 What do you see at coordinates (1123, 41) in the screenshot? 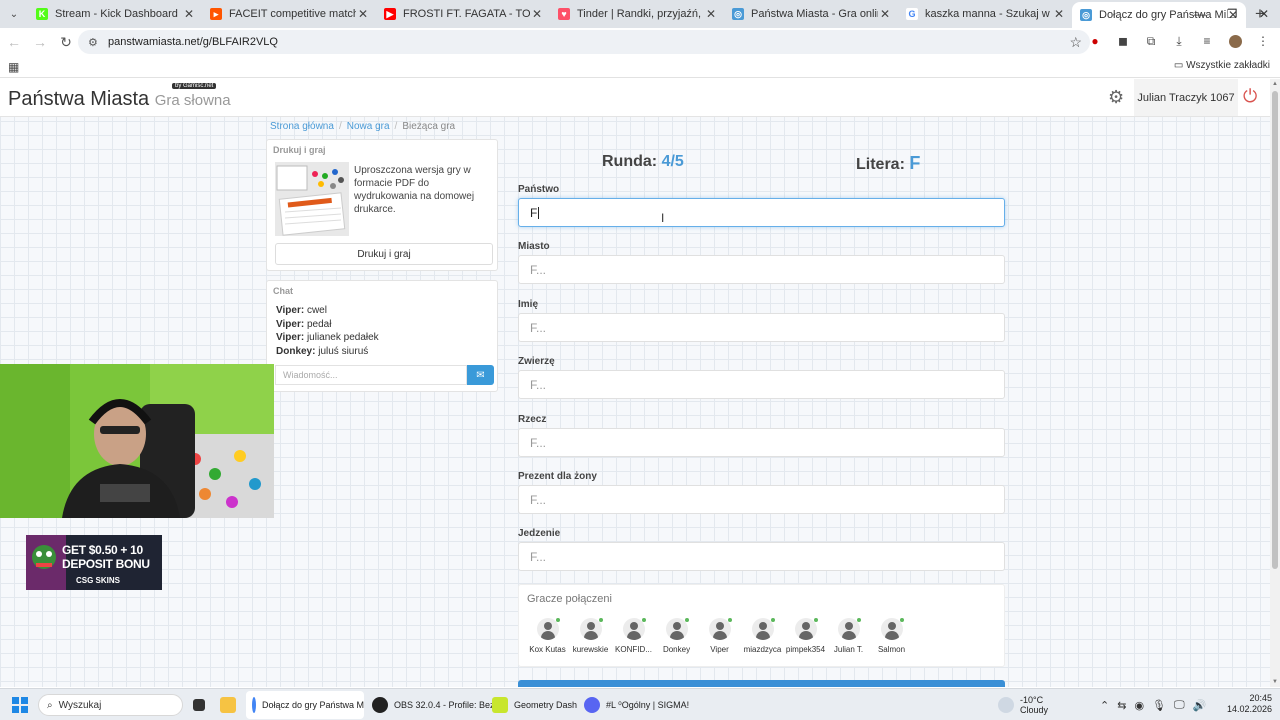
I see `extension-icon-2: ◼` at bounding box center [1123, 41].